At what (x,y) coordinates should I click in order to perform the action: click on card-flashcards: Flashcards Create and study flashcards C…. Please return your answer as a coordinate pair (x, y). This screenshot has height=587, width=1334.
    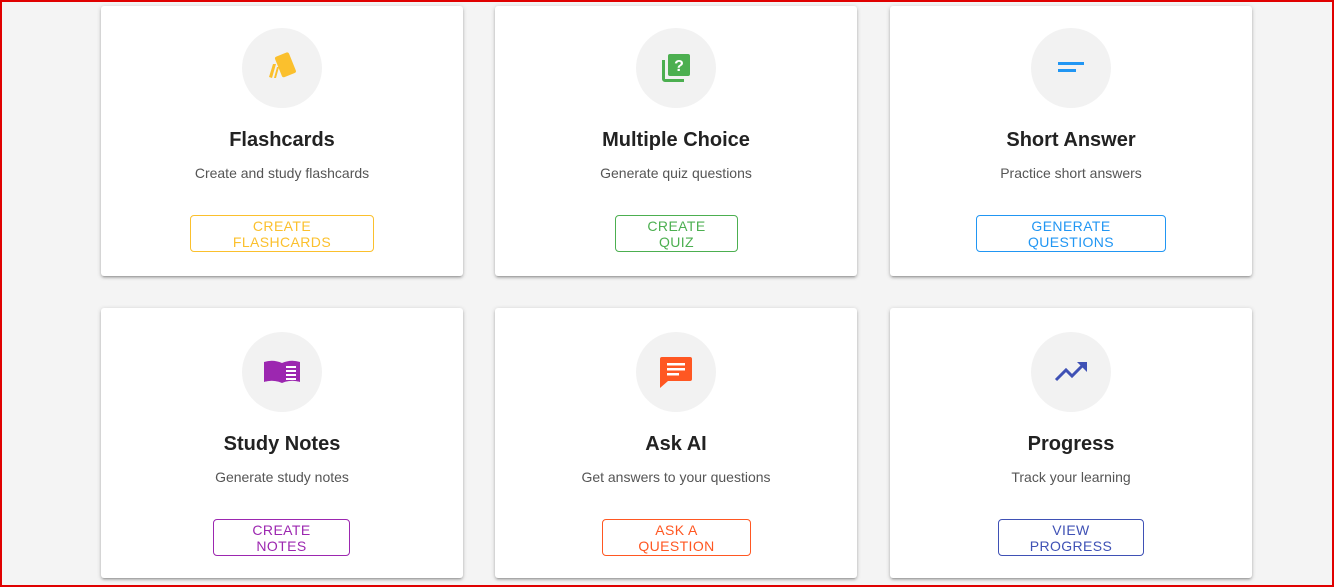
    Looking at the image, I should click on (282, 141).